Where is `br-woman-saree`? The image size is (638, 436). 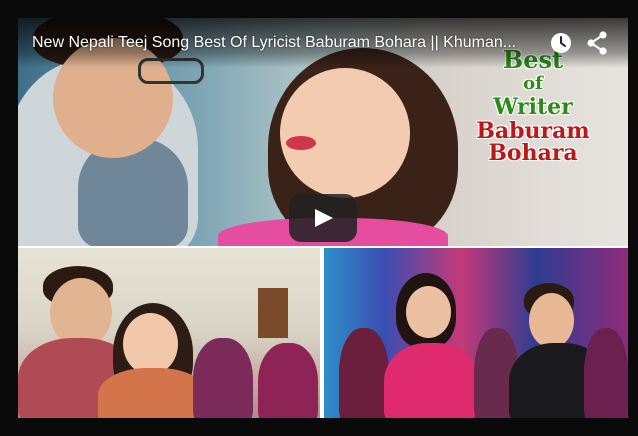
br-woman-saree is located at coordinates (431, 380).